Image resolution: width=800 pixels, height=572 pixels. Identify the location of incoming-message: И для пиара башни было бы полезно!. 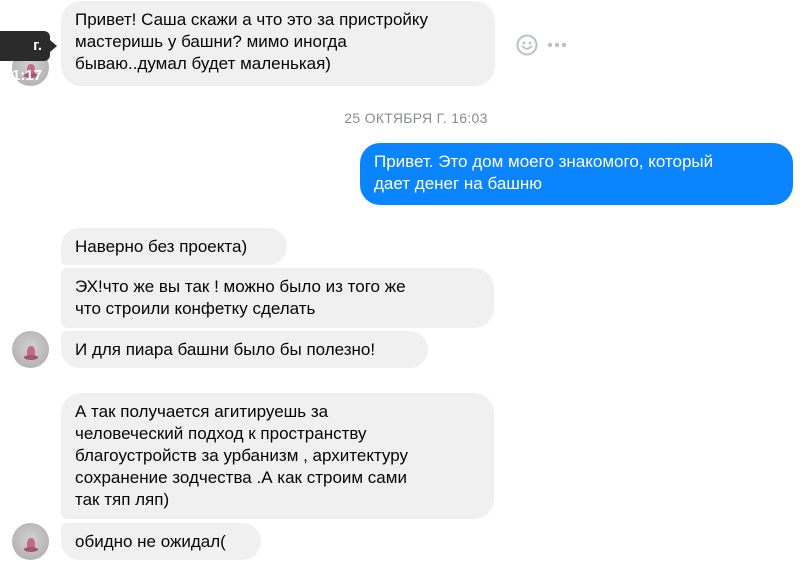
(244, 349).